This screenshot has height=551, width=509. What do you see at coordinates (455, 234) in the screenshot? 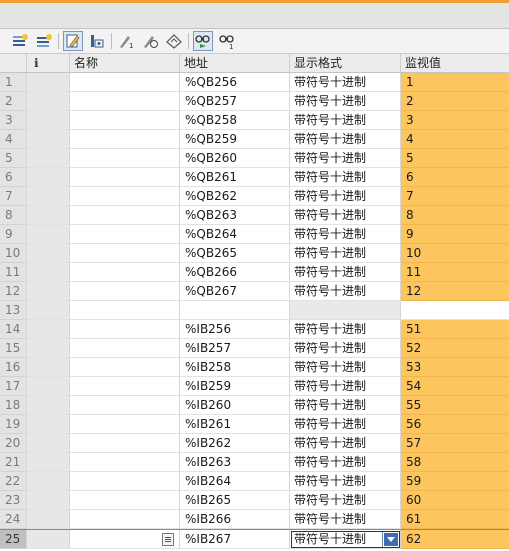
I see `row-monitor-value-cell: 9` at bounding box center [455, 234].